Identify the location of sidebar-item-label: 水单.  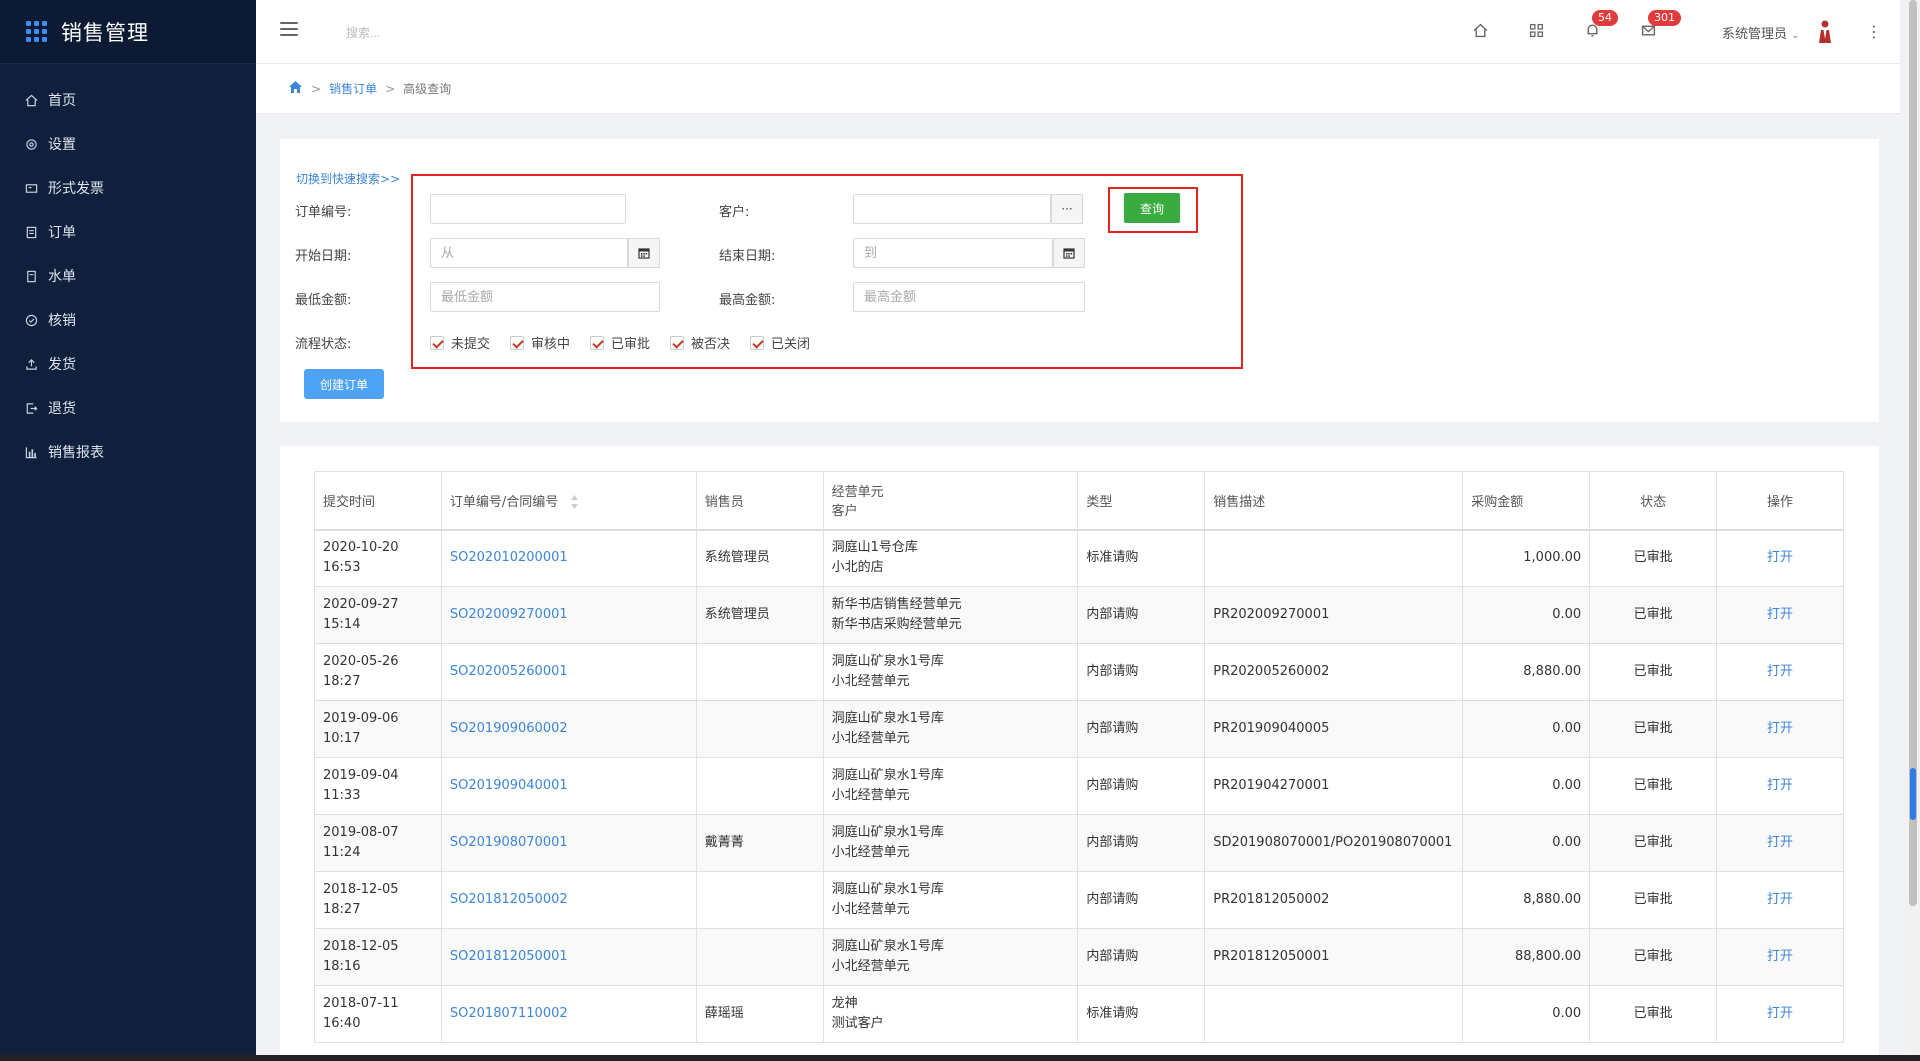
(62, 277).